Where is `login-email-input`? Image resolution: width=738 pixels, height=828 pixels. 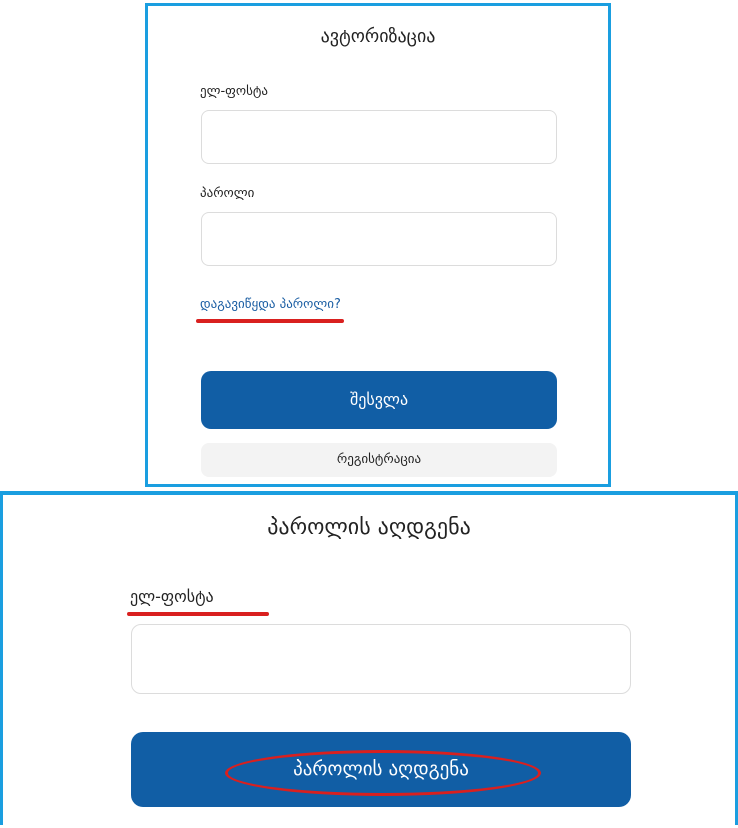
login-email-input is located at coordinates (379, 137).